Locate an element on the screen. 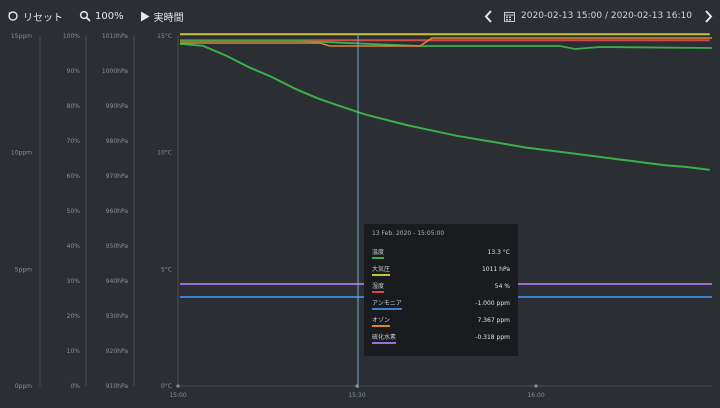 Image resolution: width=720 pixels, height=408 pixels. tooltip-value: 54 % is located at coordinates (502, 286).